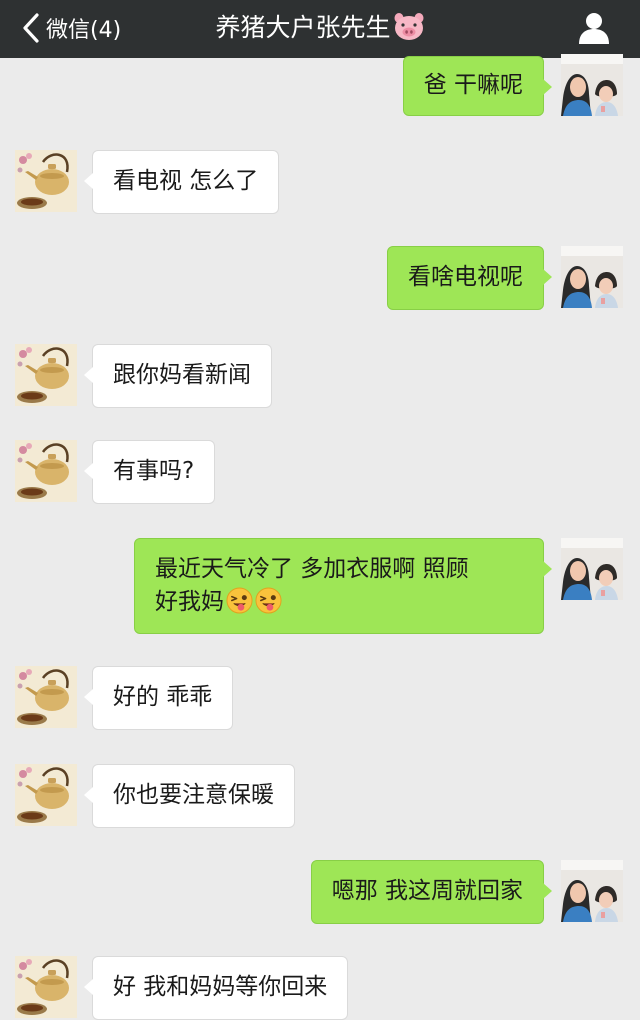 The height and width of the screenshot is (1020, 640). I want to click on message-bubble-sent: 看啥电视呢, so click(469, 278).